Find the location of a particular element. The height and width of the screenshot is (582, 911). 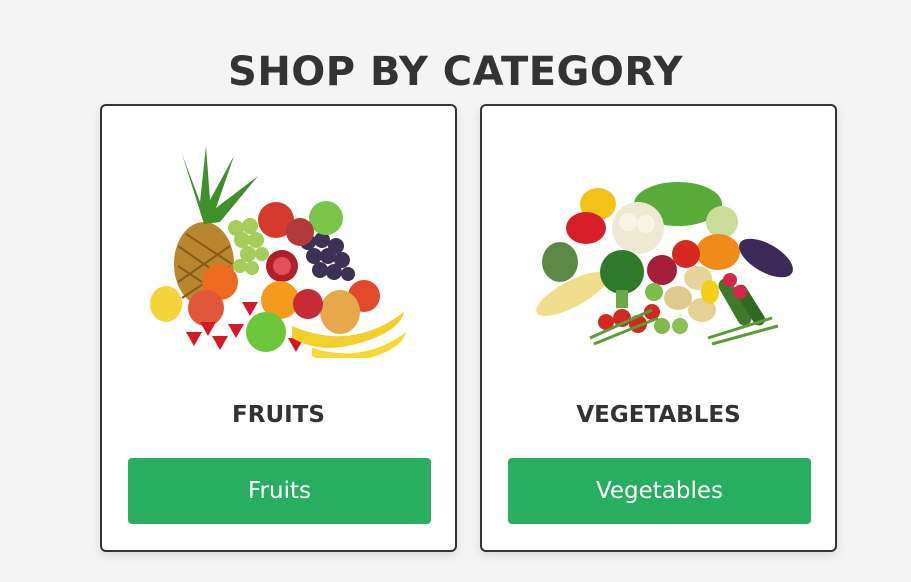

category-name: VEGETABLES is located at coordinates (658, 415).